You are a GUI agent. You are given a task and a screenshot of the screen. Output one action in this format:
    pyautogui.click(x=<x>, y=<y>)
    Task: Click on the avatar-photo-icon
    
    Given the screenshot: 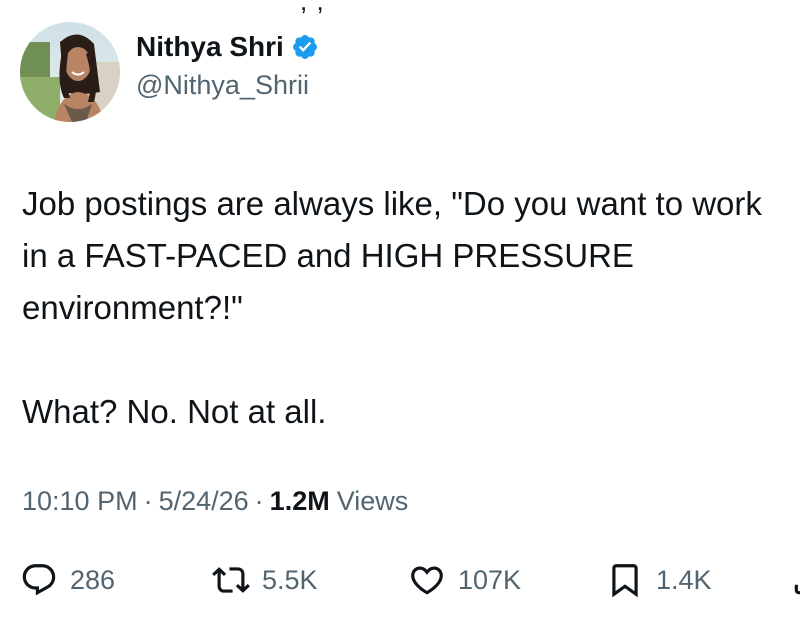 What is the action you would take?
    pyautogui.click(x=70, y=72)
    